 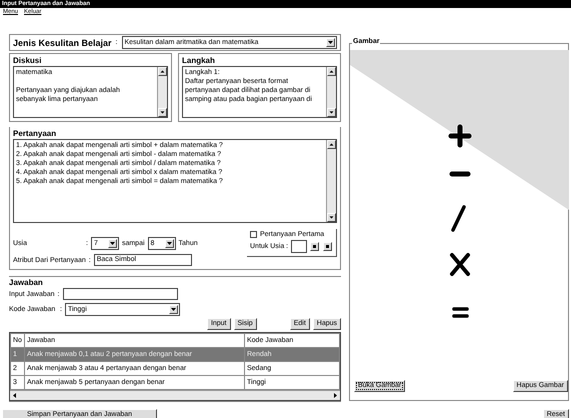 I want to click on age-field, so click(x=299, y=246).